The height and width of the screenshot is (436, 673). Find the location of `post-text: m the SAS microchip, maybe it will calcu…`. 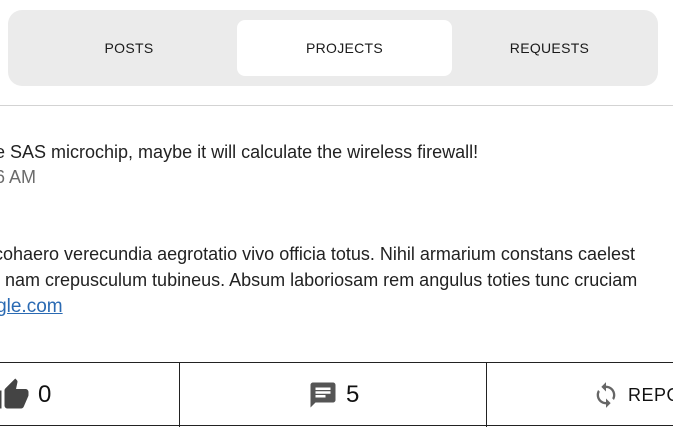

post-text: m the SAS microchip, maybe it will calcu… is located at coordinates (239, 152).